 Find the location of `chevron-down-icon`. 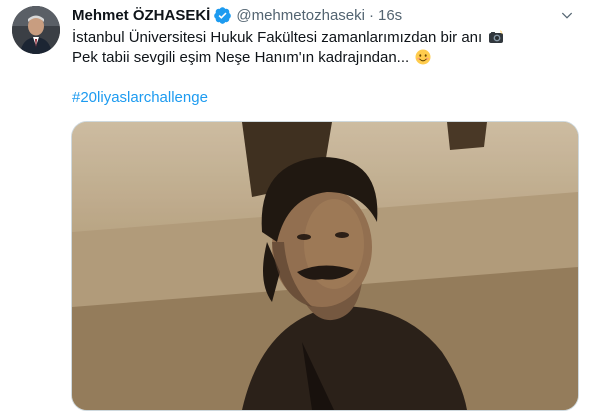

chevron-down-icon is located at coordinates (567, 15).